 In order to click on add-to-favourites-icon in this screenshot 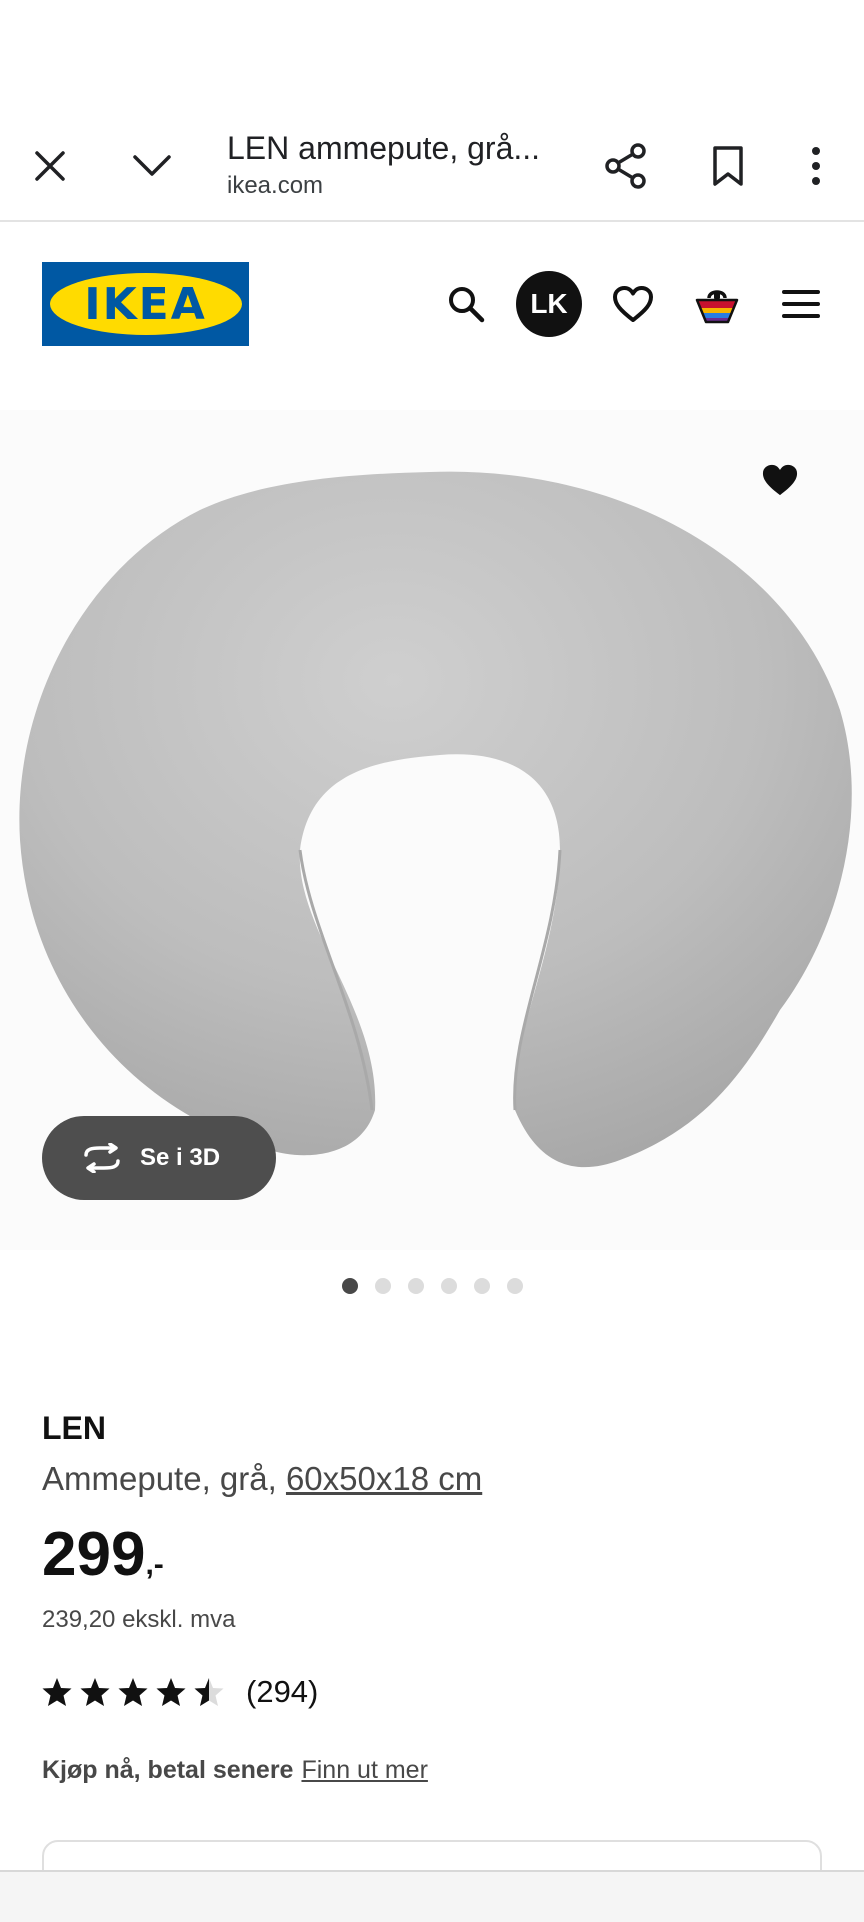, I will do `click(780, 480)`.